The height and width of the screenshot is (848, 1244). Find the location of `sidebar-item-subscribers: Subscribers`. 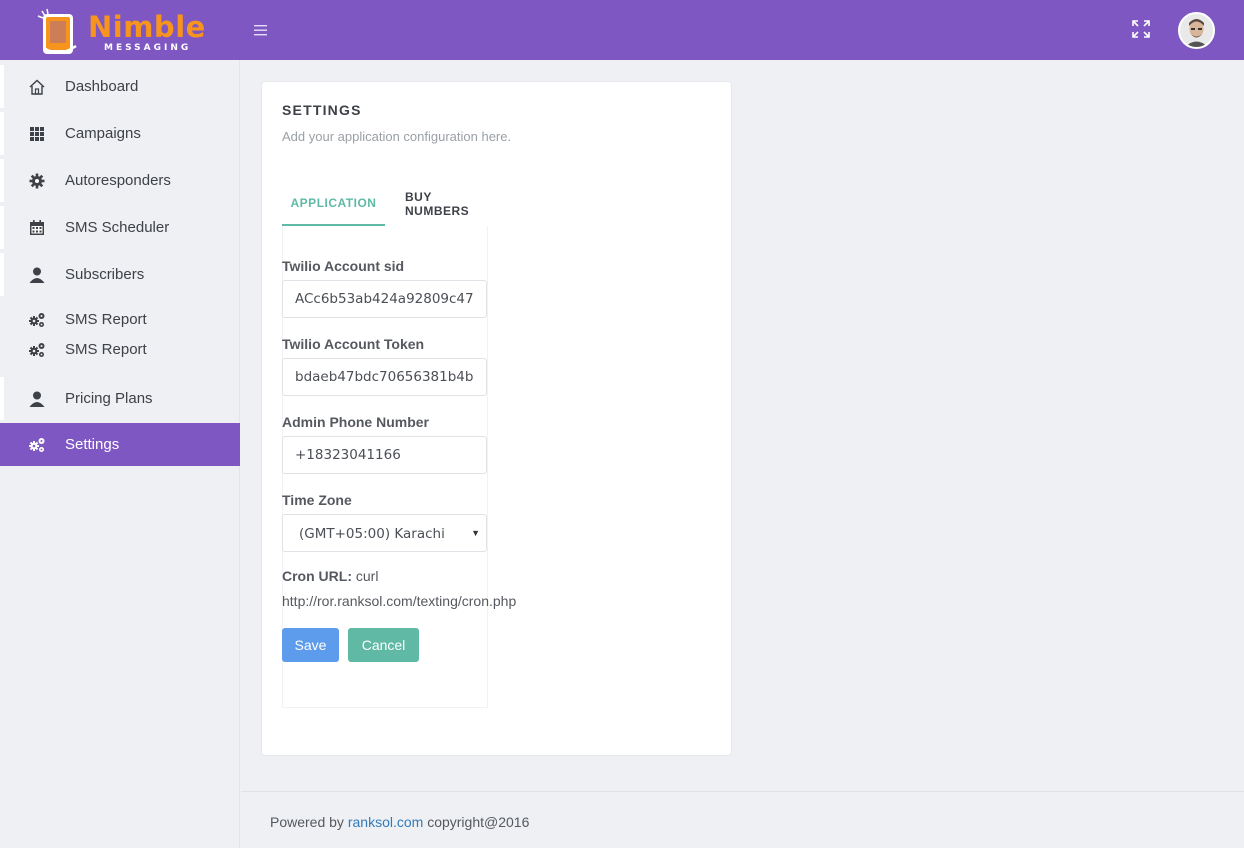

sidebar-item-subscribers: Subscribers is located at coordinates (120, 274).